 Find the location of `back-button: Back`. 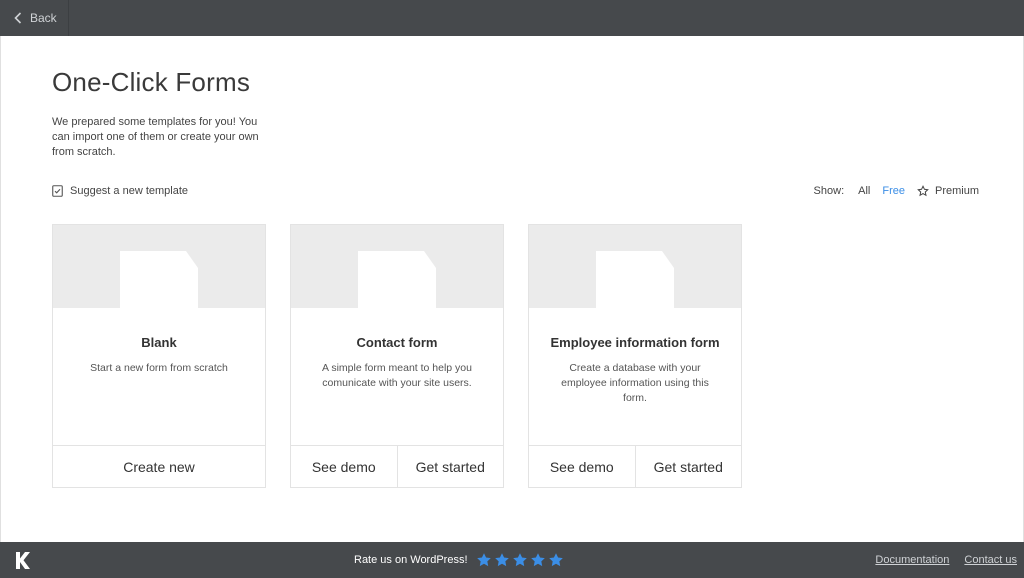

back-button: Back is located at coordinates (34, 18).